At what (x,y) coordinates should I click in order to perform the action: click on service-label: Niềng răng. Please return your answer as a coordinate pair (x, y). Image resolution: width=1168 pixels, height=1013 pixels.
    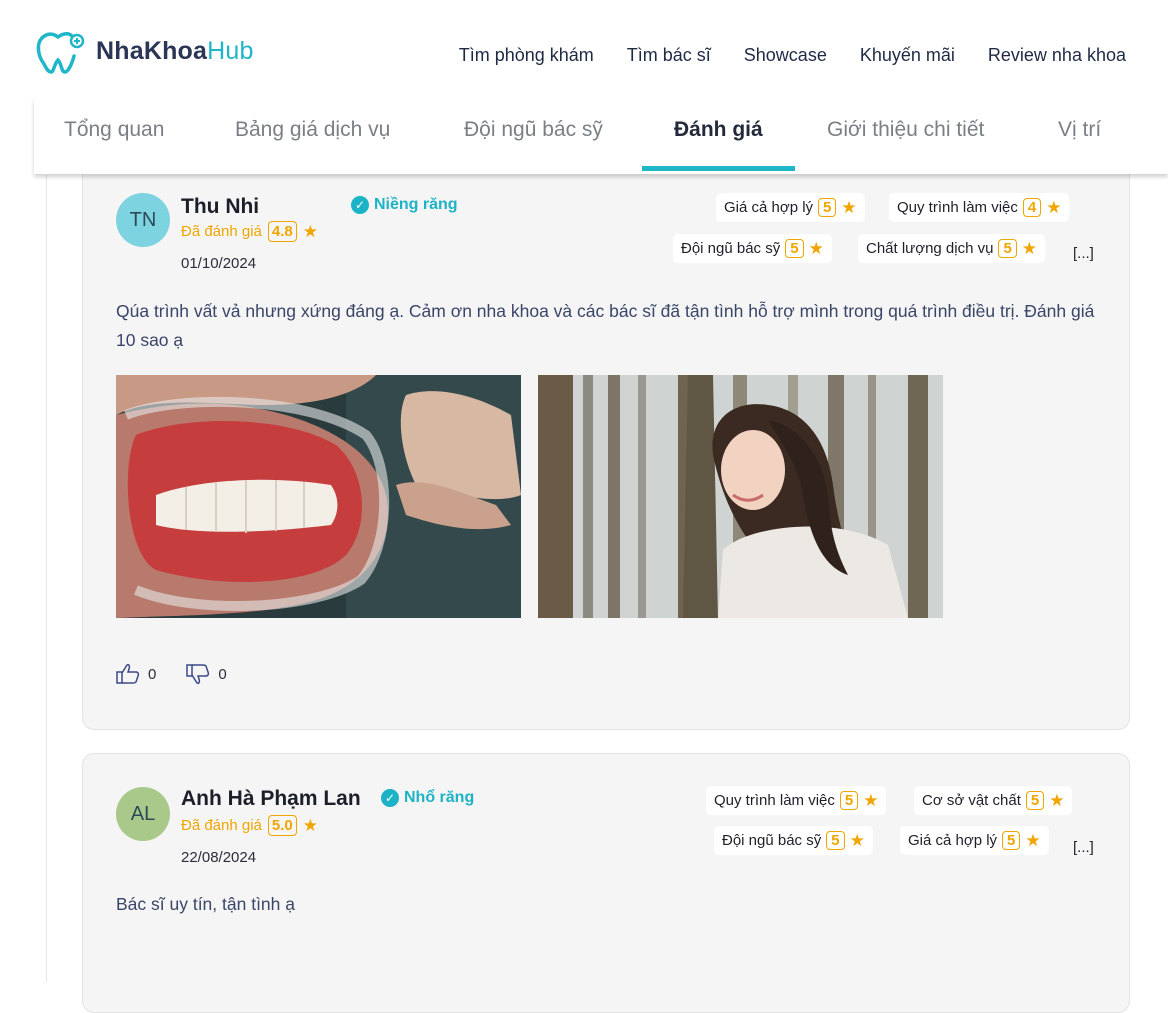
    Looking at the image, I should click on (416, 204).